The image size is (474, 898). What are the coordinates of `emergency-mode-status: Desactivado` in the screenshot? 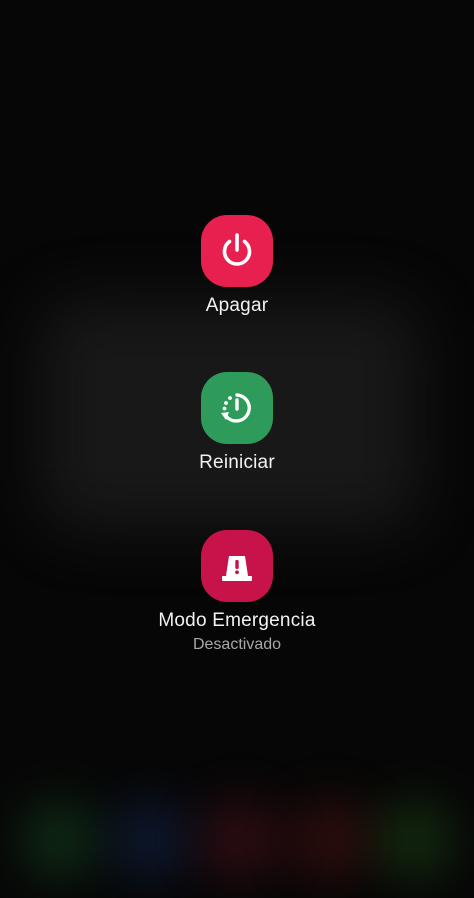 It's located at (237, 644).